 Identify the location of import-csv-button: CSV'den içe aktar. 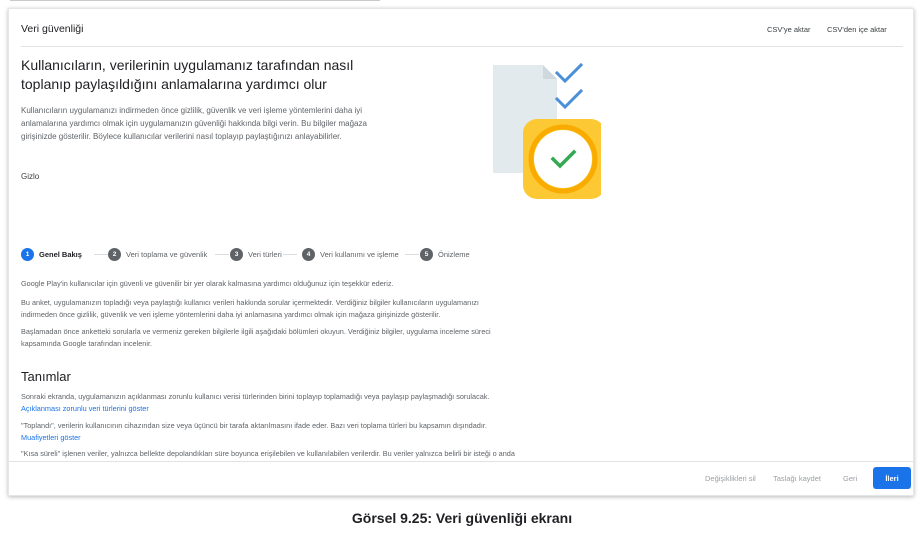
(857, 29).